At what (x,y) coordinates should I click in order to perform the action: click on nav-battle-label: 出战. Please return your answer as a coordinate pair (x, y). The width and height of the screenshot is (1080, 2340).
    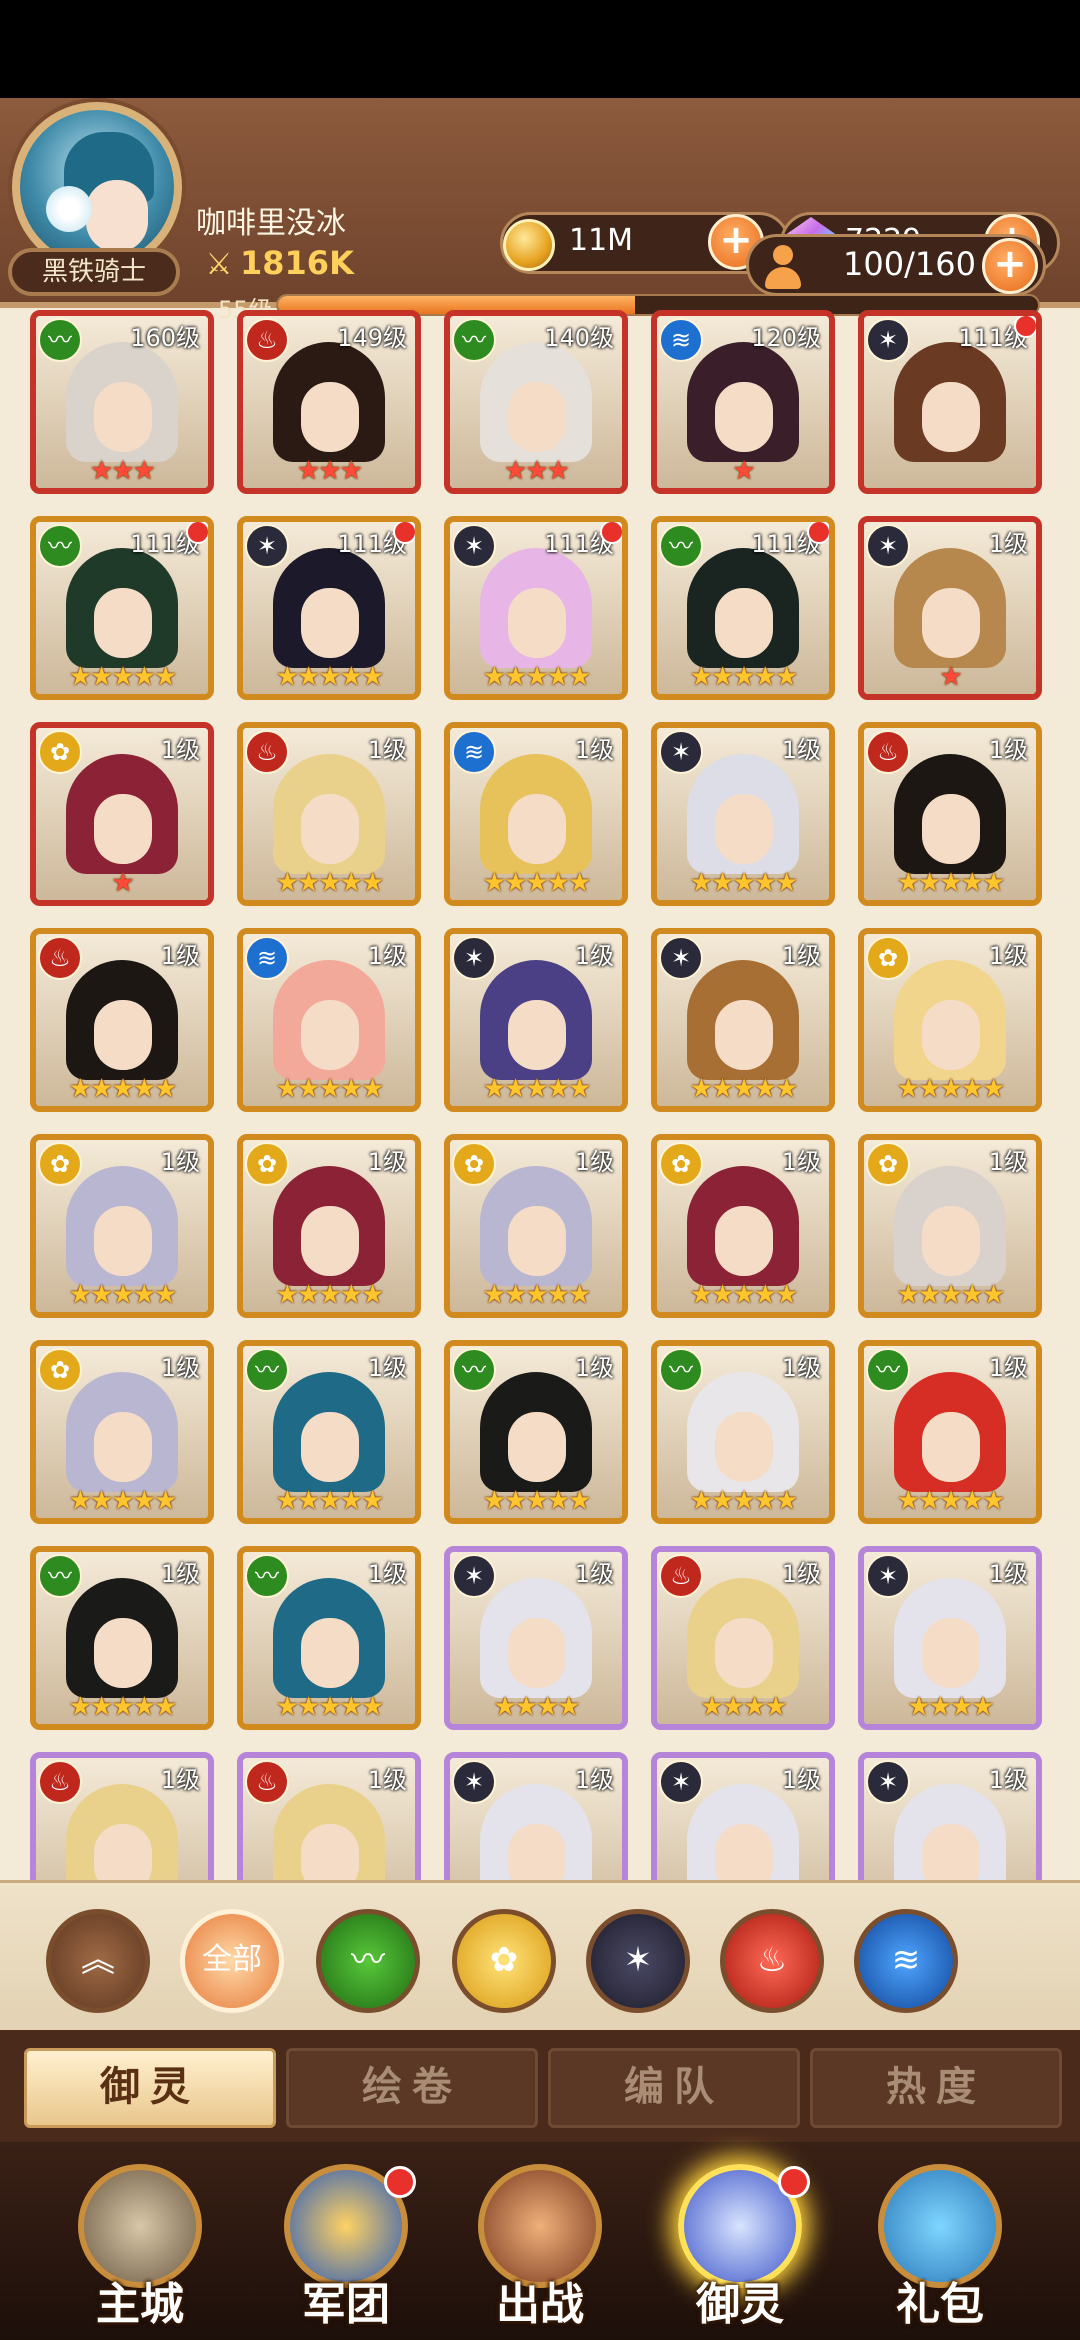
    Looking at the image, I should click on (540, 2304).